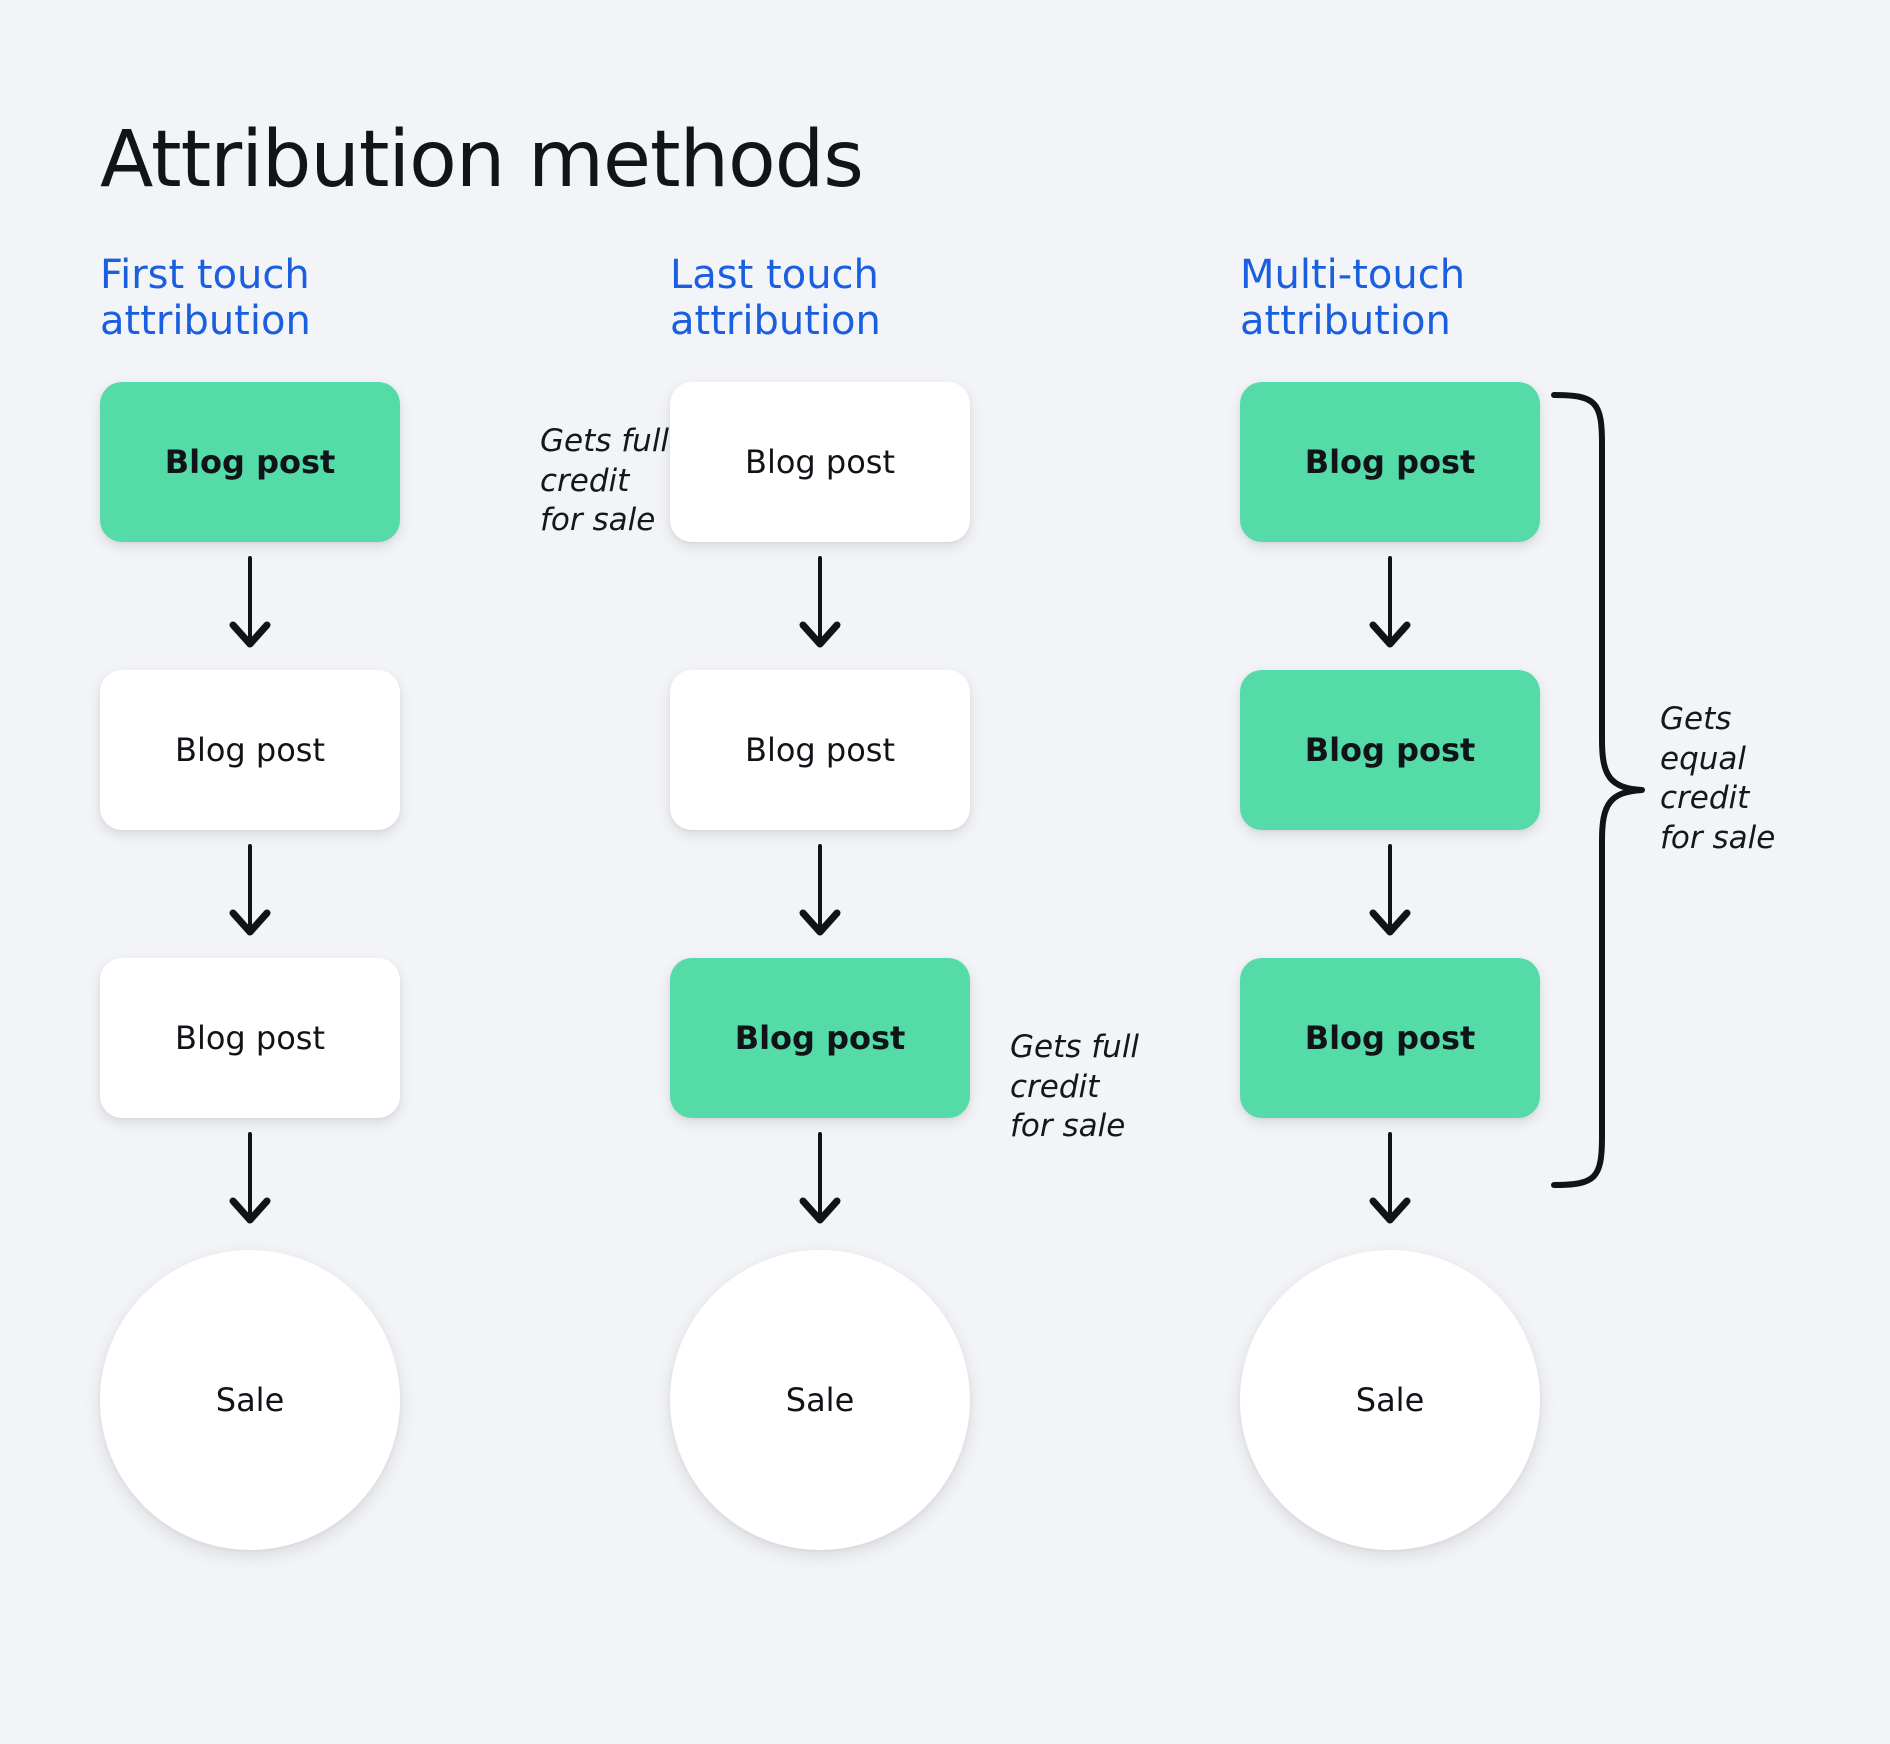  I want to click on annotation-multi-touch: Gets equal credit for sale, so click(1718, 779).